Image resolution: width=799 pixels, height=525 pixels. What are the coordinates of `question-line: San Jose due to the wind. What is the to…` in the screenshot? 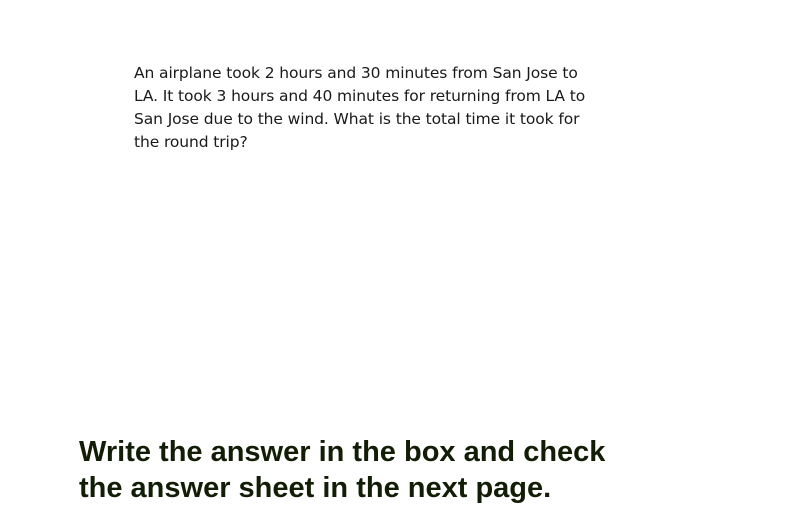 It's located at (357, 119).